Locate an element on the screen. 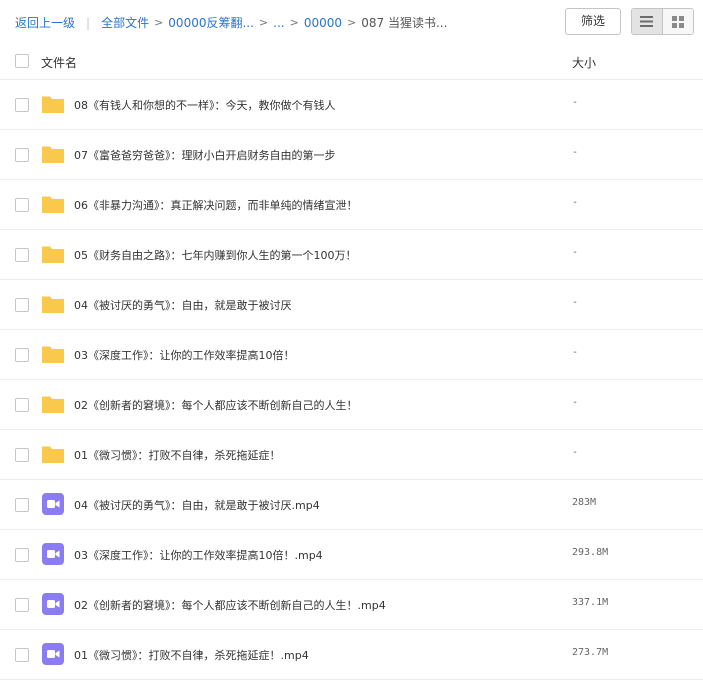  file-name: 04《被讨厌的勇气》：自由，就是敢于被讨厌.mp4 is located at coordinates (197, 505).